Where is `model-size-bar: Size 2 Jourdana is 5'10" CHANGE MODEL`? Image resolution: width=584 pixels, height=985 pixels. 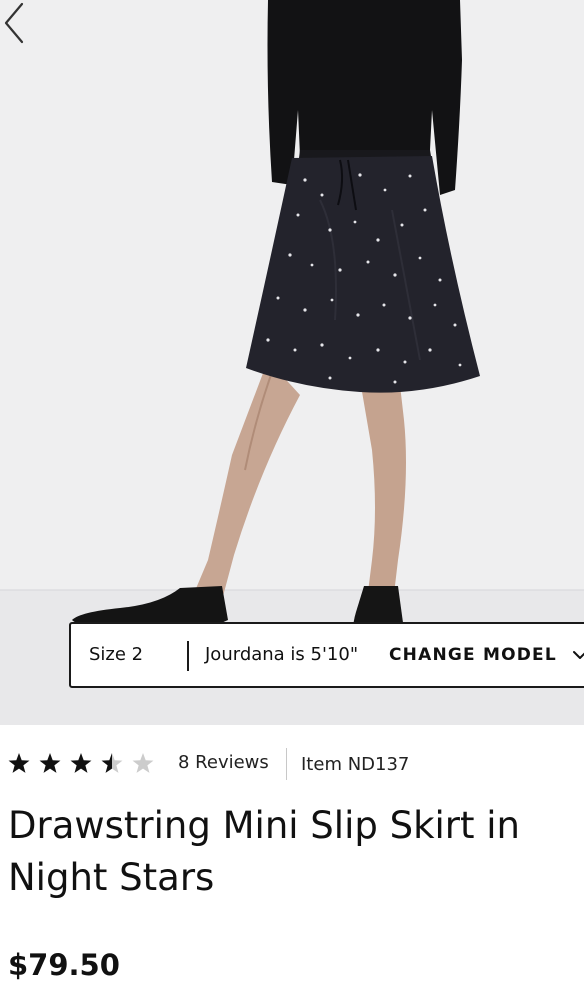
model-size-bar: Size 2 Jourdana is 5'10" CHANGE MODEL is located at coordinates (326, 655).